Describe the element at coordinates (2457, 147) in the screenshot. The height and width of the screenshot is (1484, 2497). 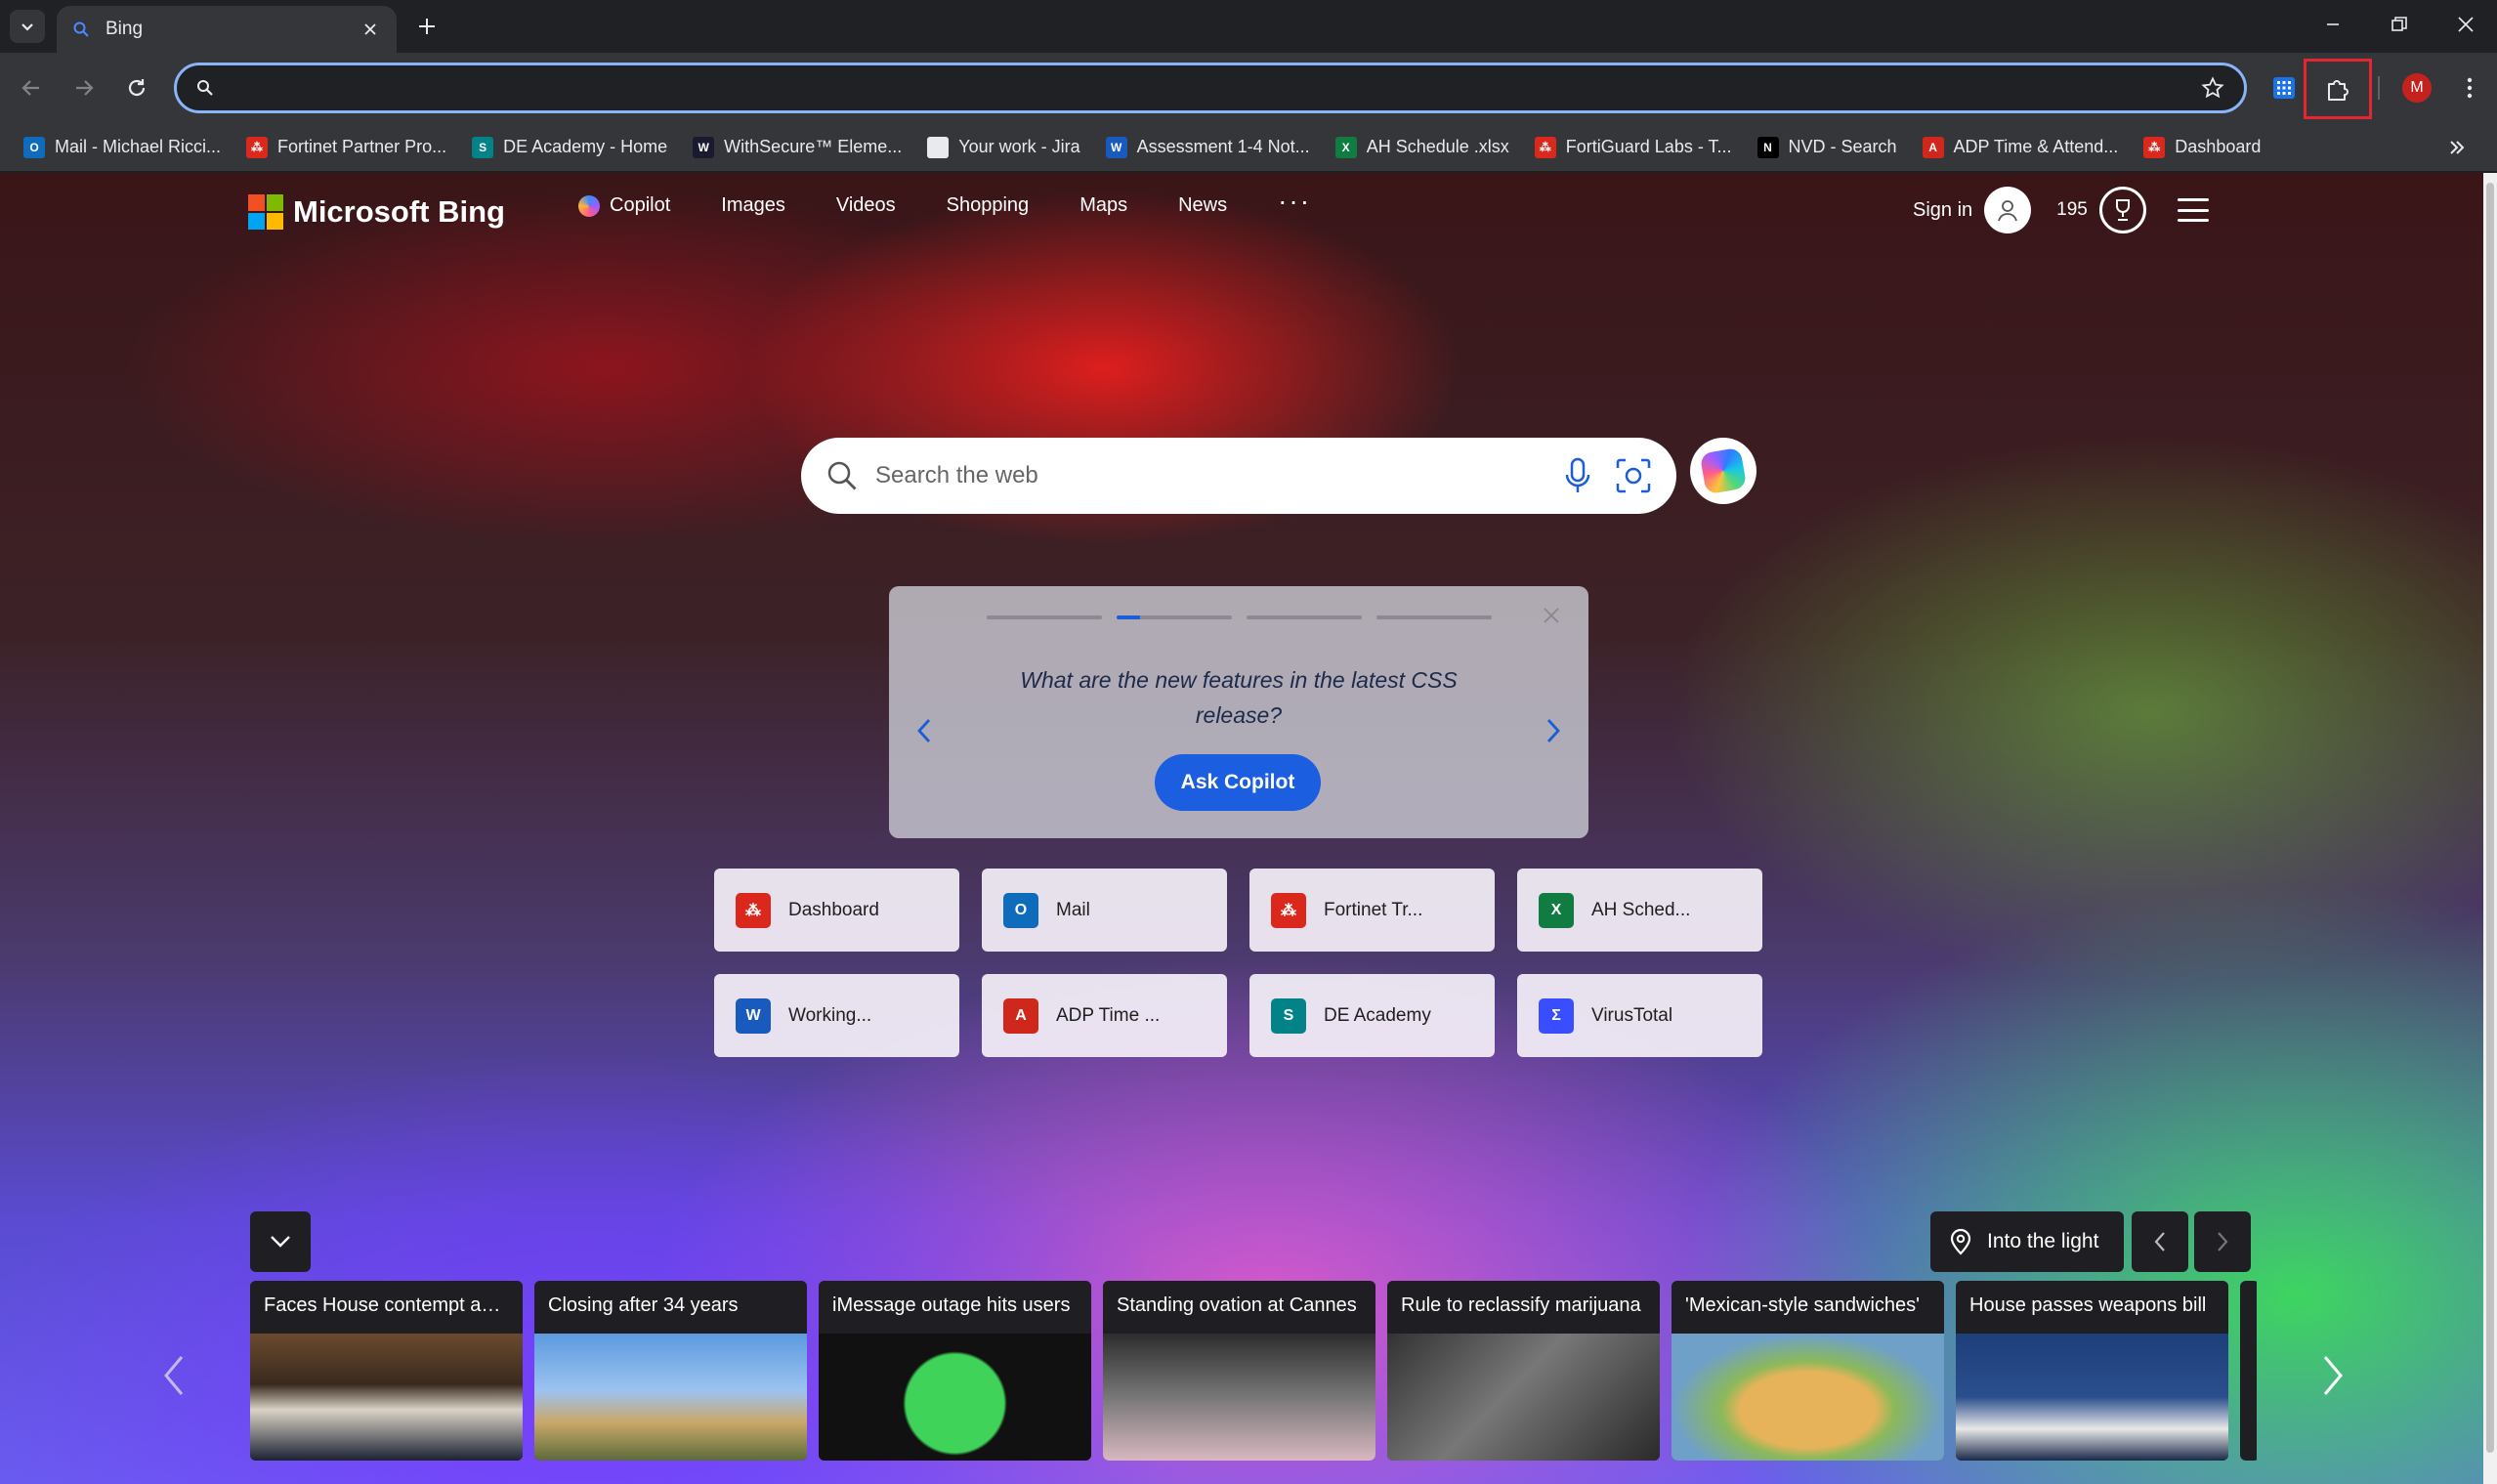
I see `more-bookmarks-button` at that location.